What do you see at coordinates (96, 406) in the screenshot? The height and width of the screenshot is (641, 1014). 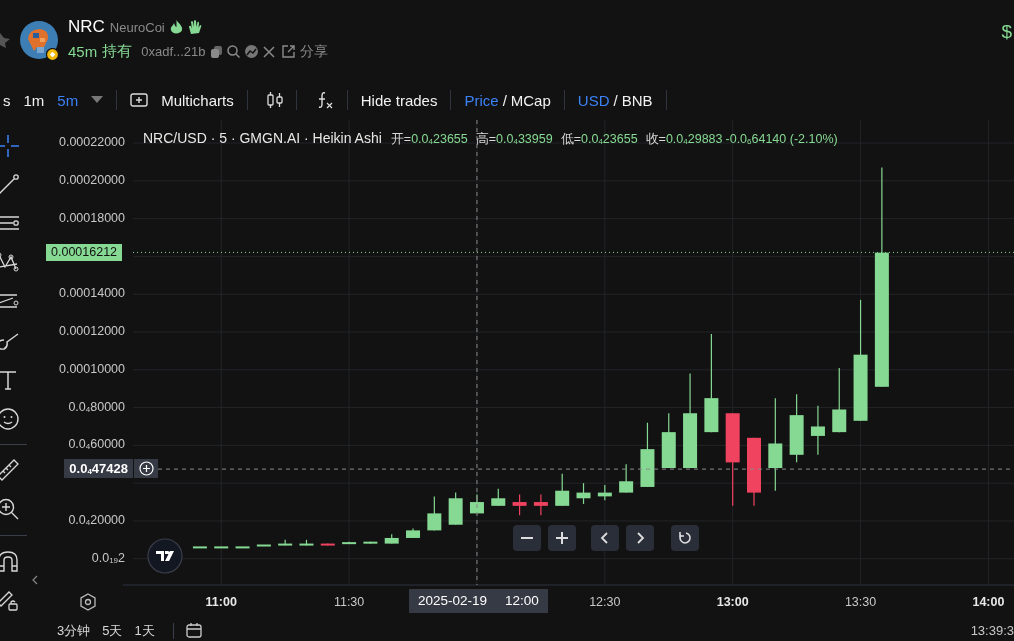 I see `price-axis-label: 0.0$_{4}$80000` at bounding box center [96, 406].